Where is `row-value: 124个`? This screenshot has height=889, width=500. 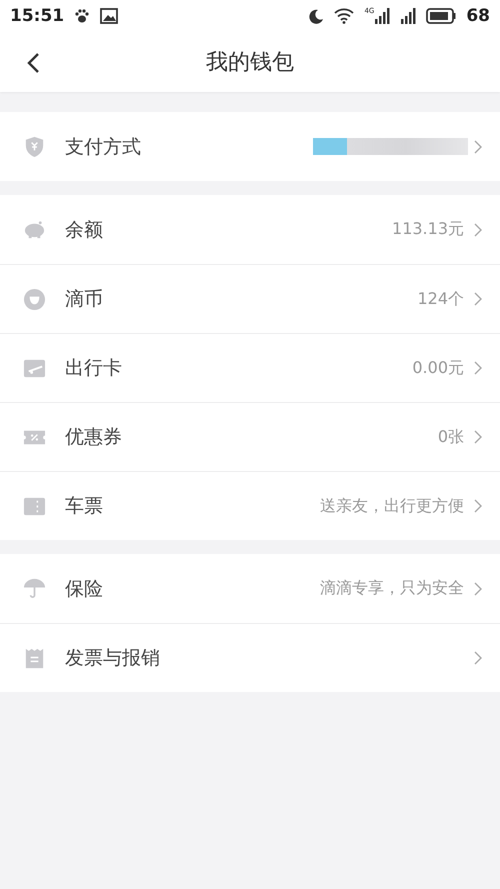
row-value: 124个 is located at coordinates (440, 299).